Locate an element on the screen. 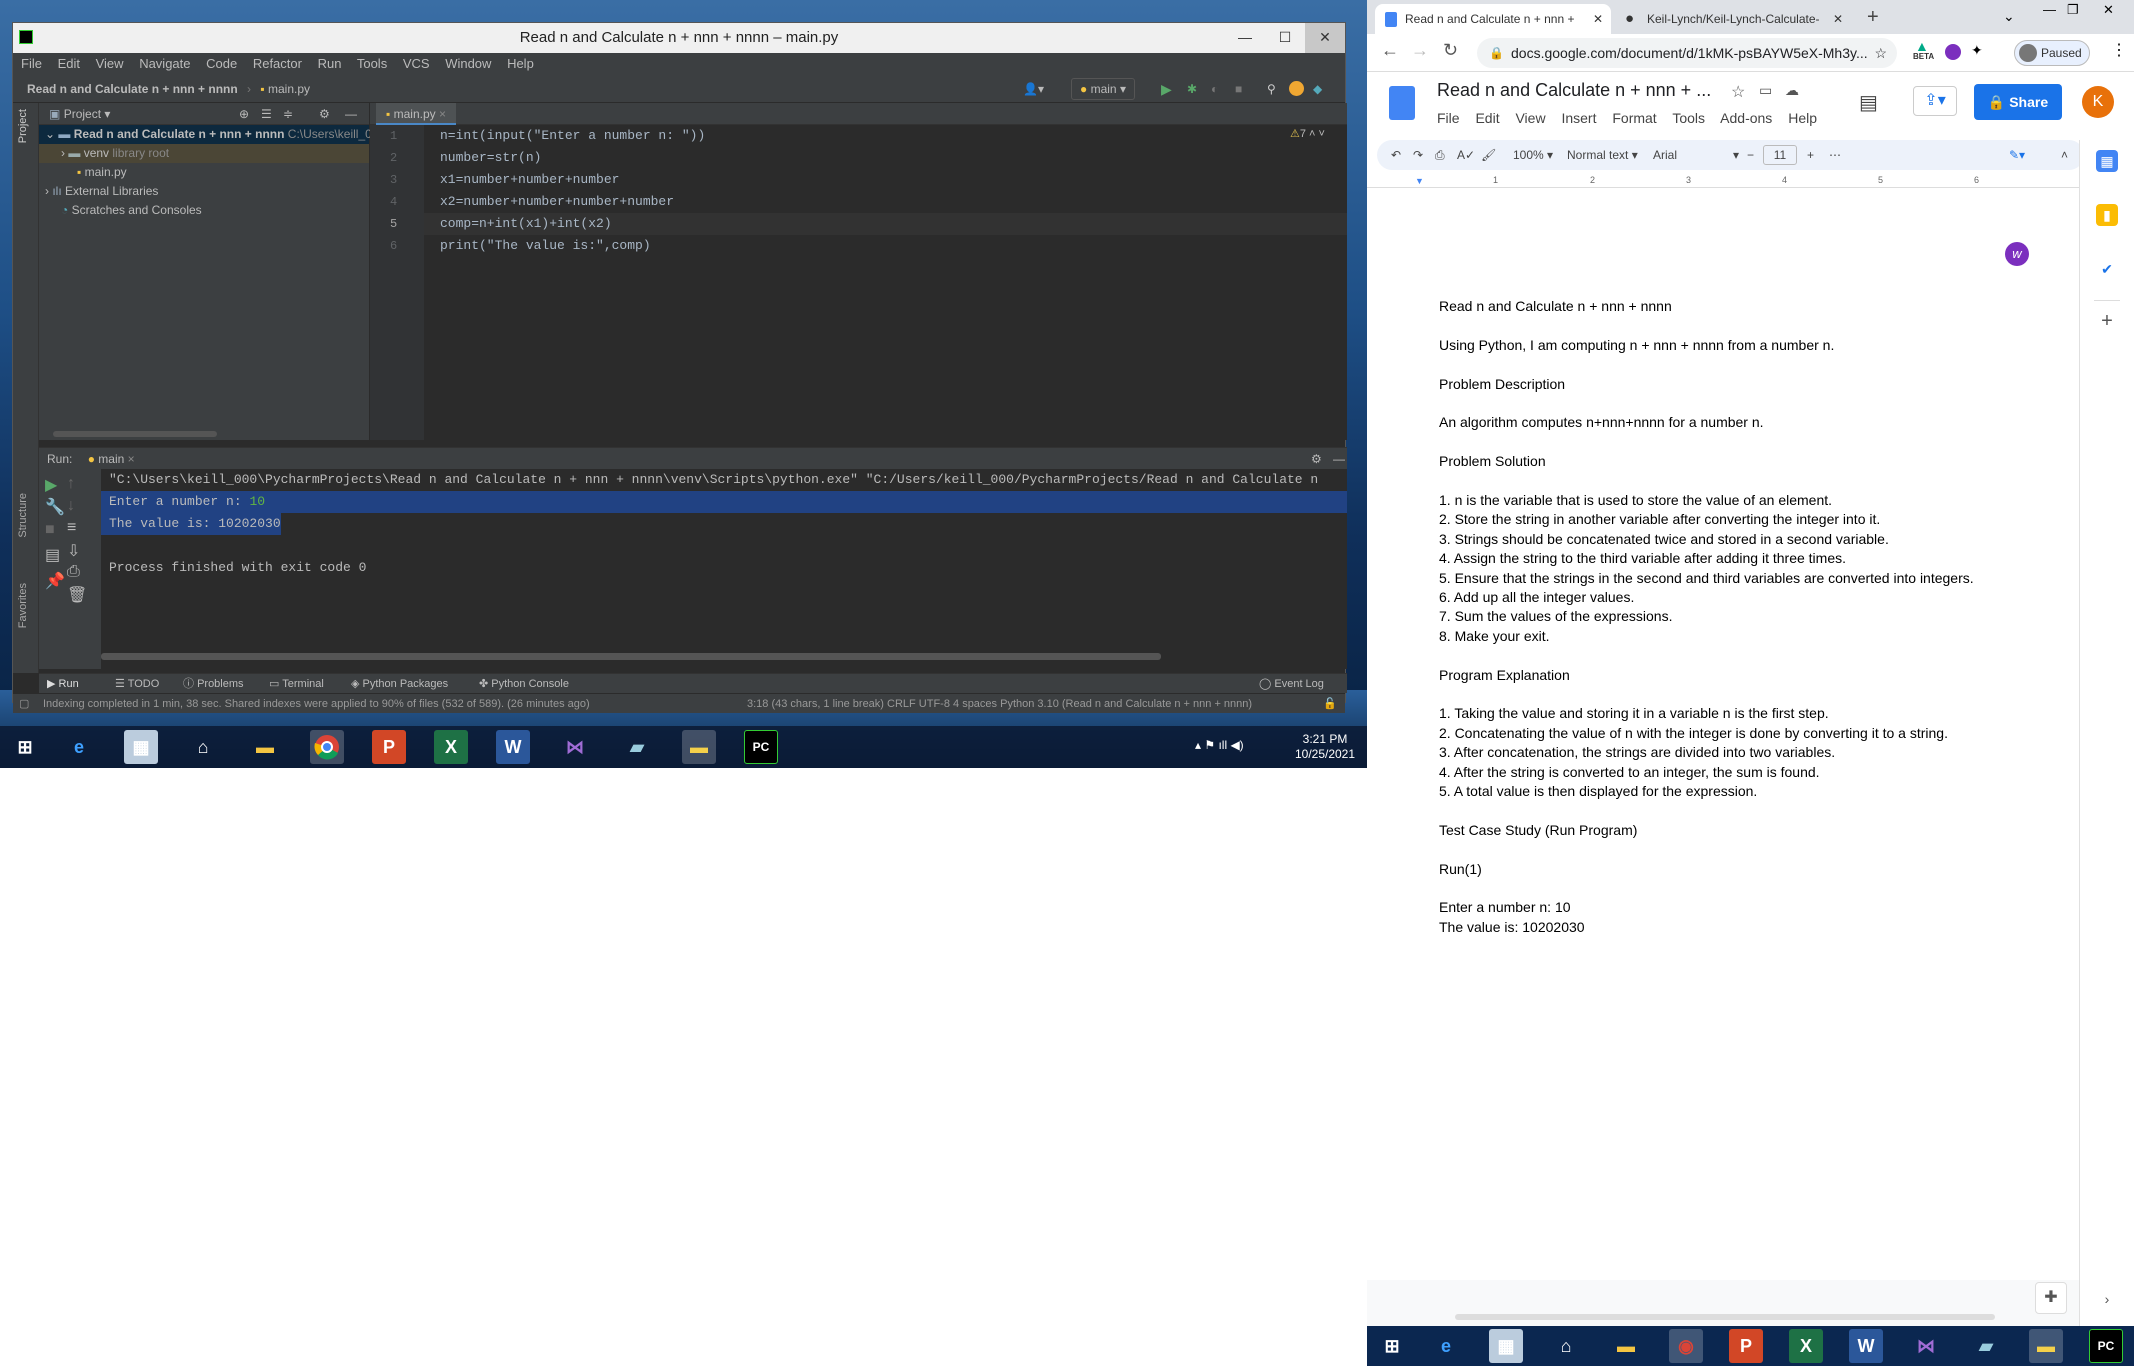  new-tab-icon: + is located at coordinates (1873, 17).